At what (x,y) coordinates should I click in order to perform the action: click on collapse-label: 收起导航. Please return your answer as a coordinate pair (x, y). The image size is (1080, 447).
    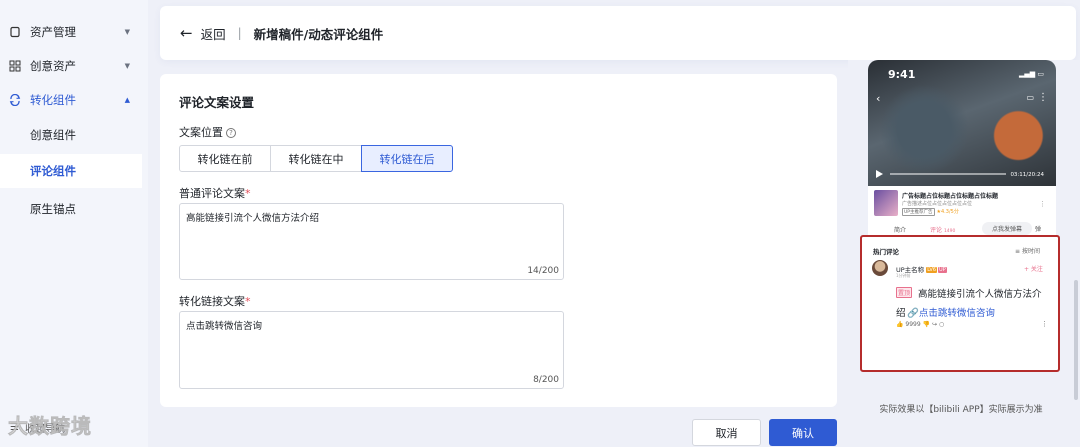
    Looking at the image, I should click on (44, 429).